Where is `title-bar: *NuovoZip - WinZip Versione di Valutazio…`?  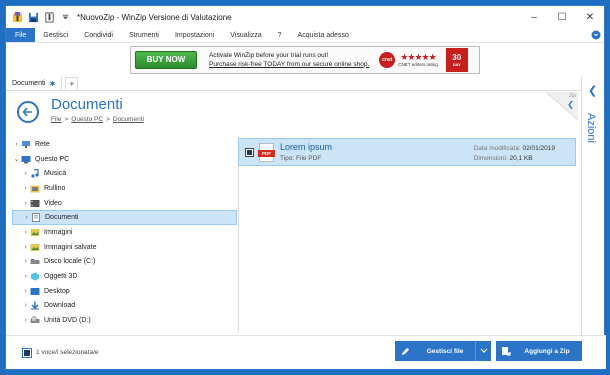 title-bar: *NuovoZip - WinZip Versione di Valutazio… is located at coordinates (305, 17).